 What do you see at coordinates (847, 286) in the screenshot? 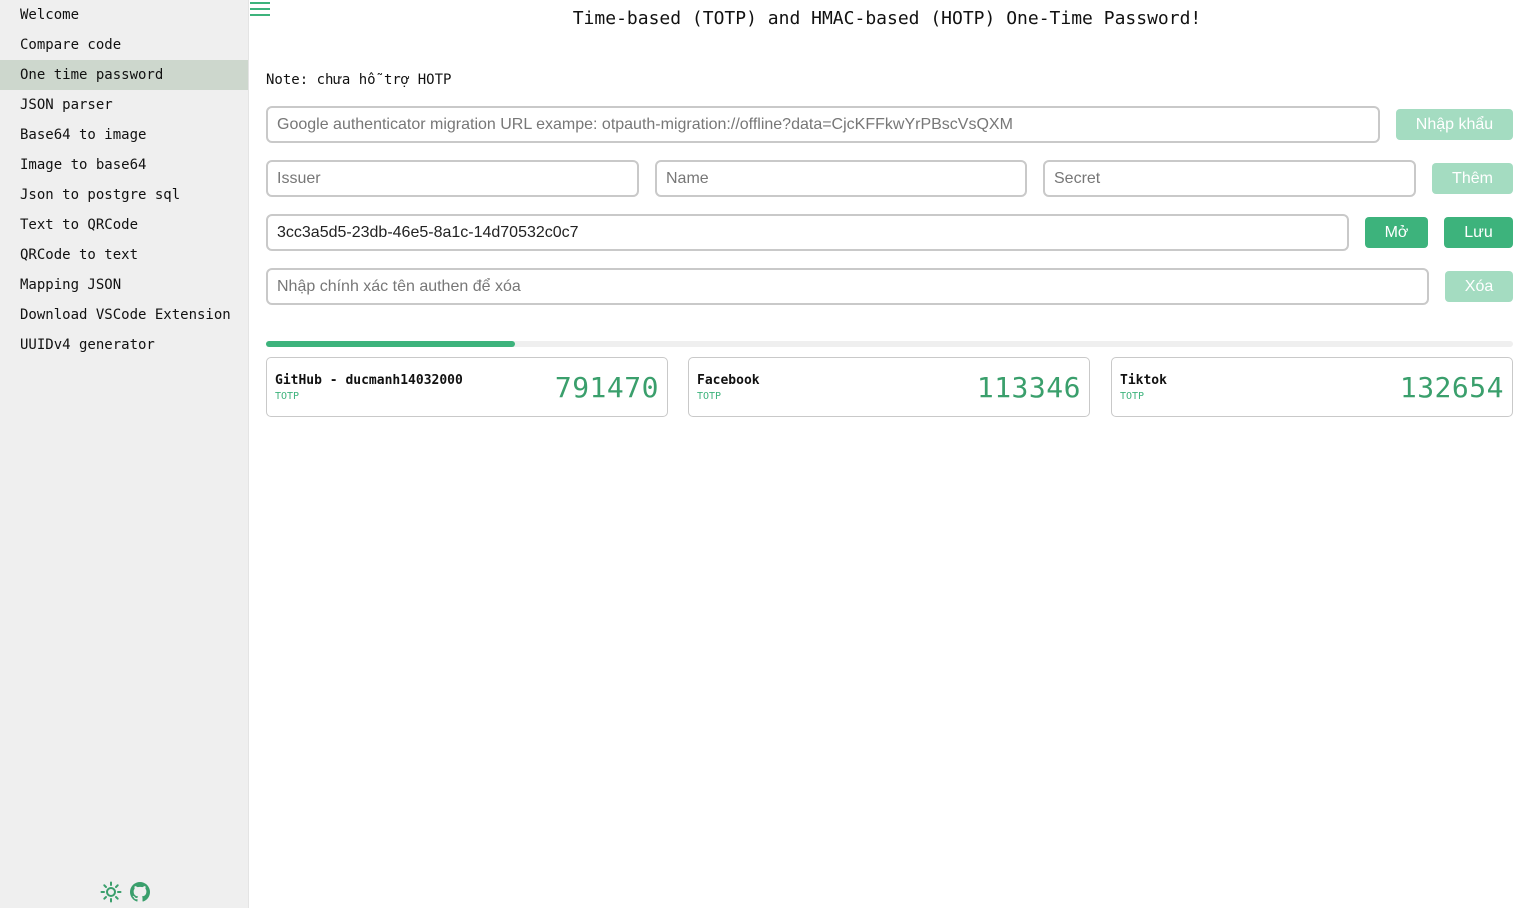
I see `delete-name-input` at bounding box center [847, 286].